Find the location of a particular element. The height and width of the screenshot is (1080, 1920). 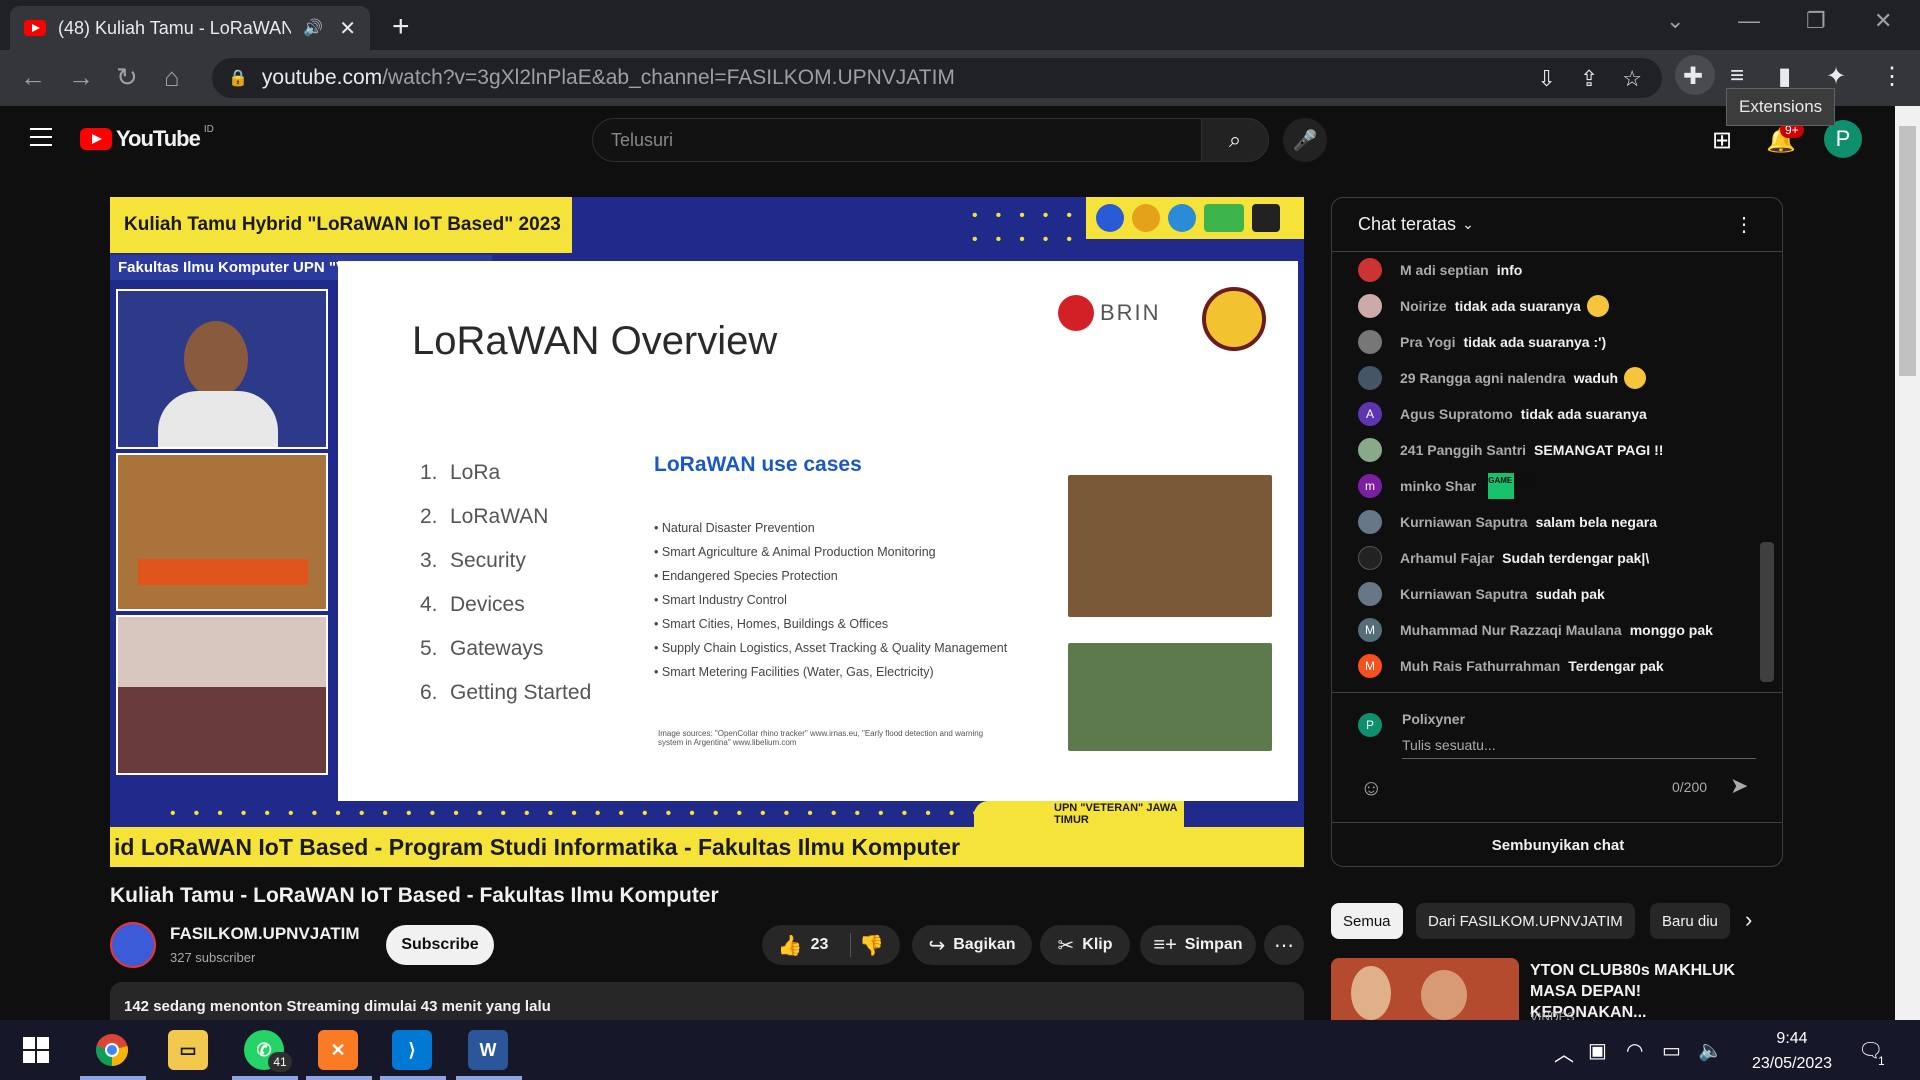

search-input: Telusuri is located at coordinates (897, 140).